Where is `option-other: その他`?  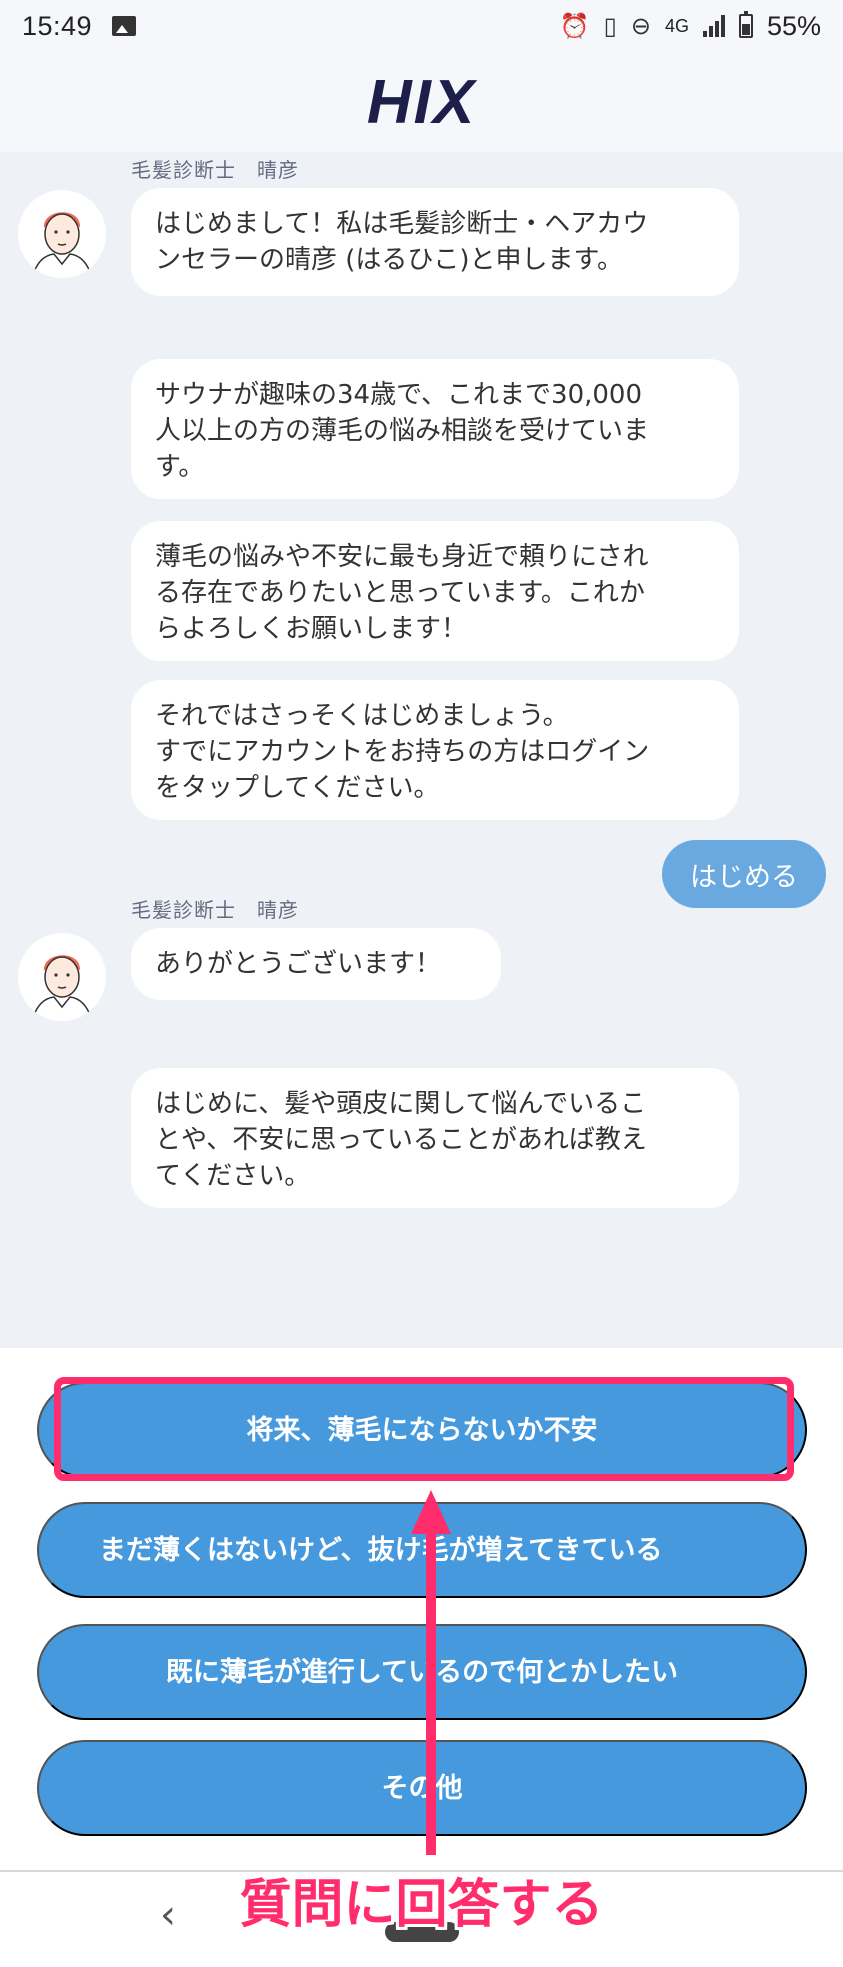 option-other: その他 is located at coordinates (422, 1788).